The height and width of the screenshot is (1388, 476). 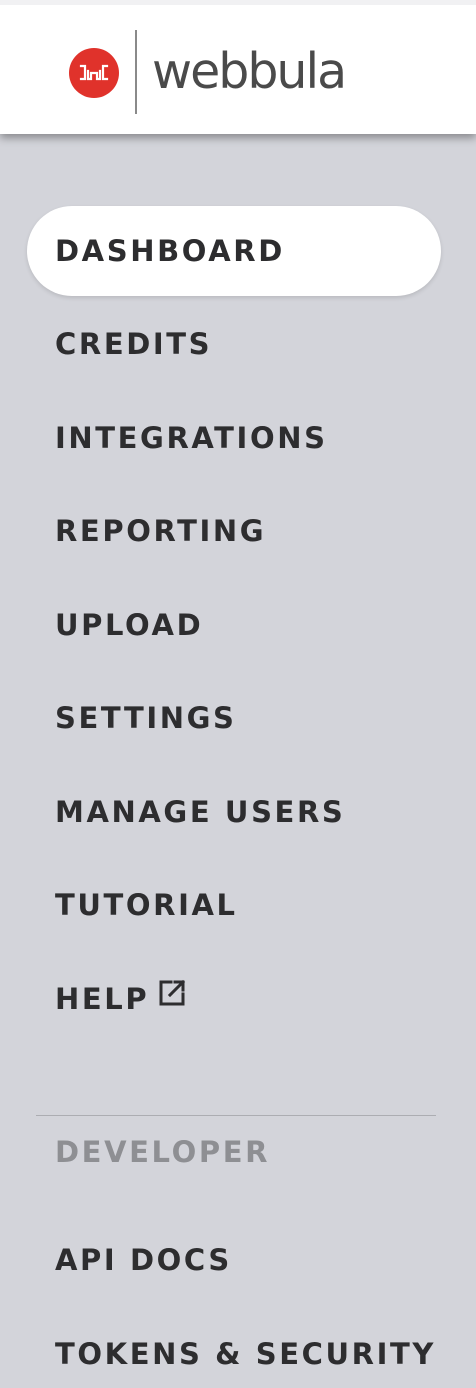 I want to click on sidebar-item-help-label: HELP, so click(x=102, y=999).